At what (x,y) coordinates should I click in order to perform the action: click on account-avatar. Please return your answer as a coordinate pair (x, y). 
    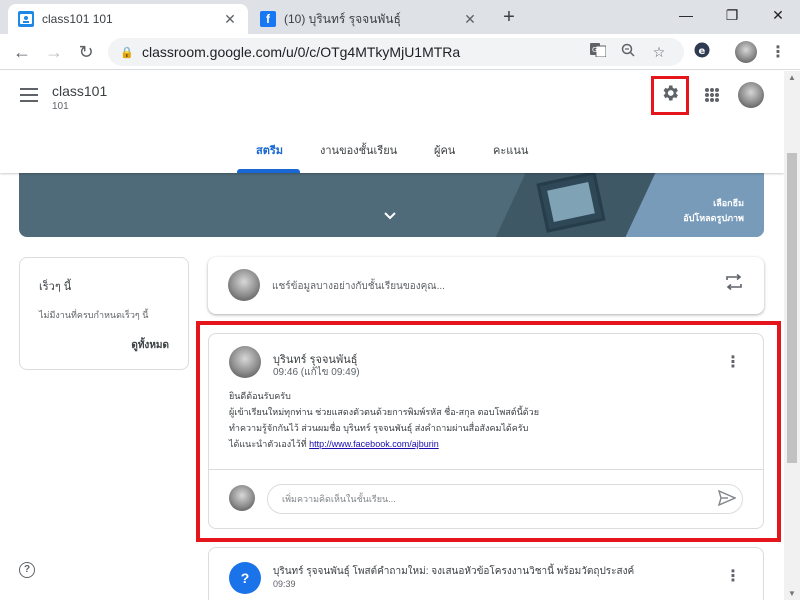
    Looking at the image, I should click on (751, 95).